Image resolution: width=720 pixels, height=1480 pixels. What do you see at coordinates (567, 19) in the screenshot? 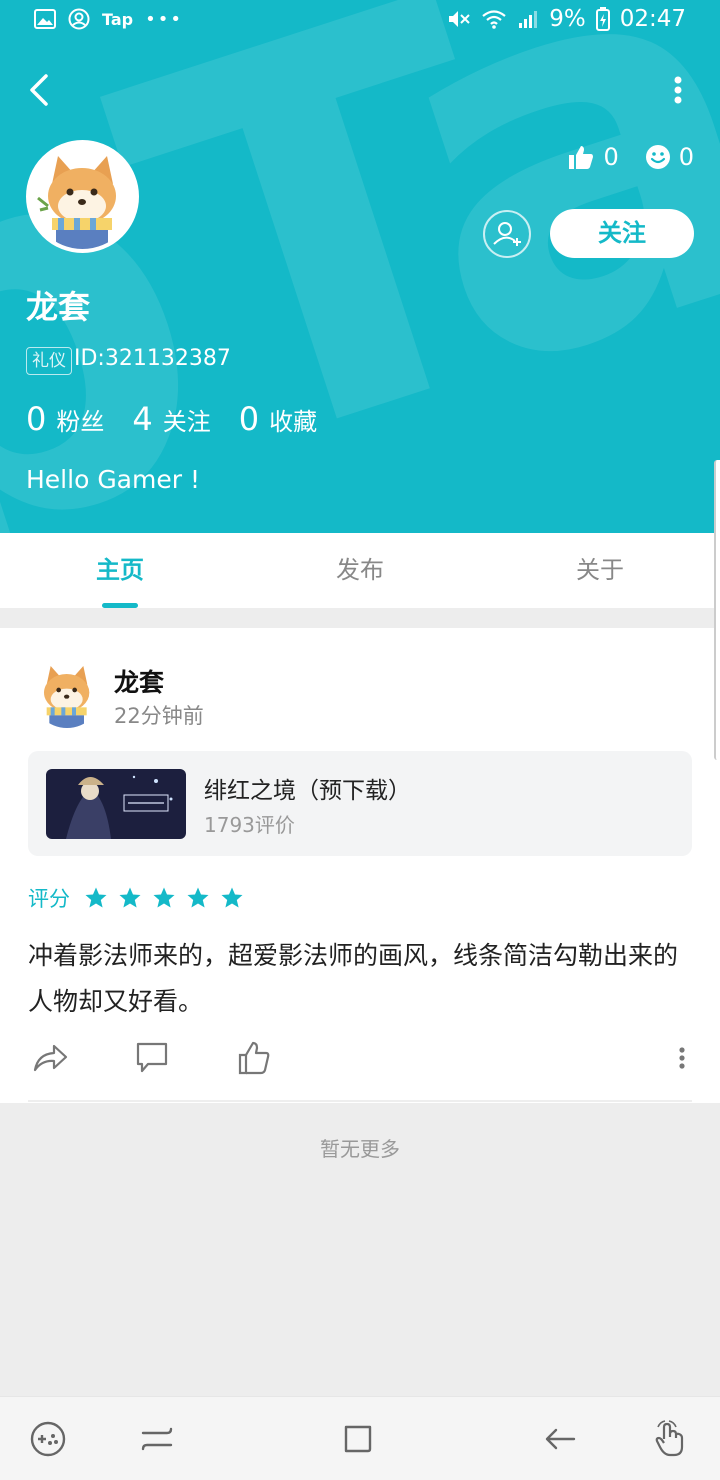
I see `battery-percent: 9%` at bounding box center [567, 19].